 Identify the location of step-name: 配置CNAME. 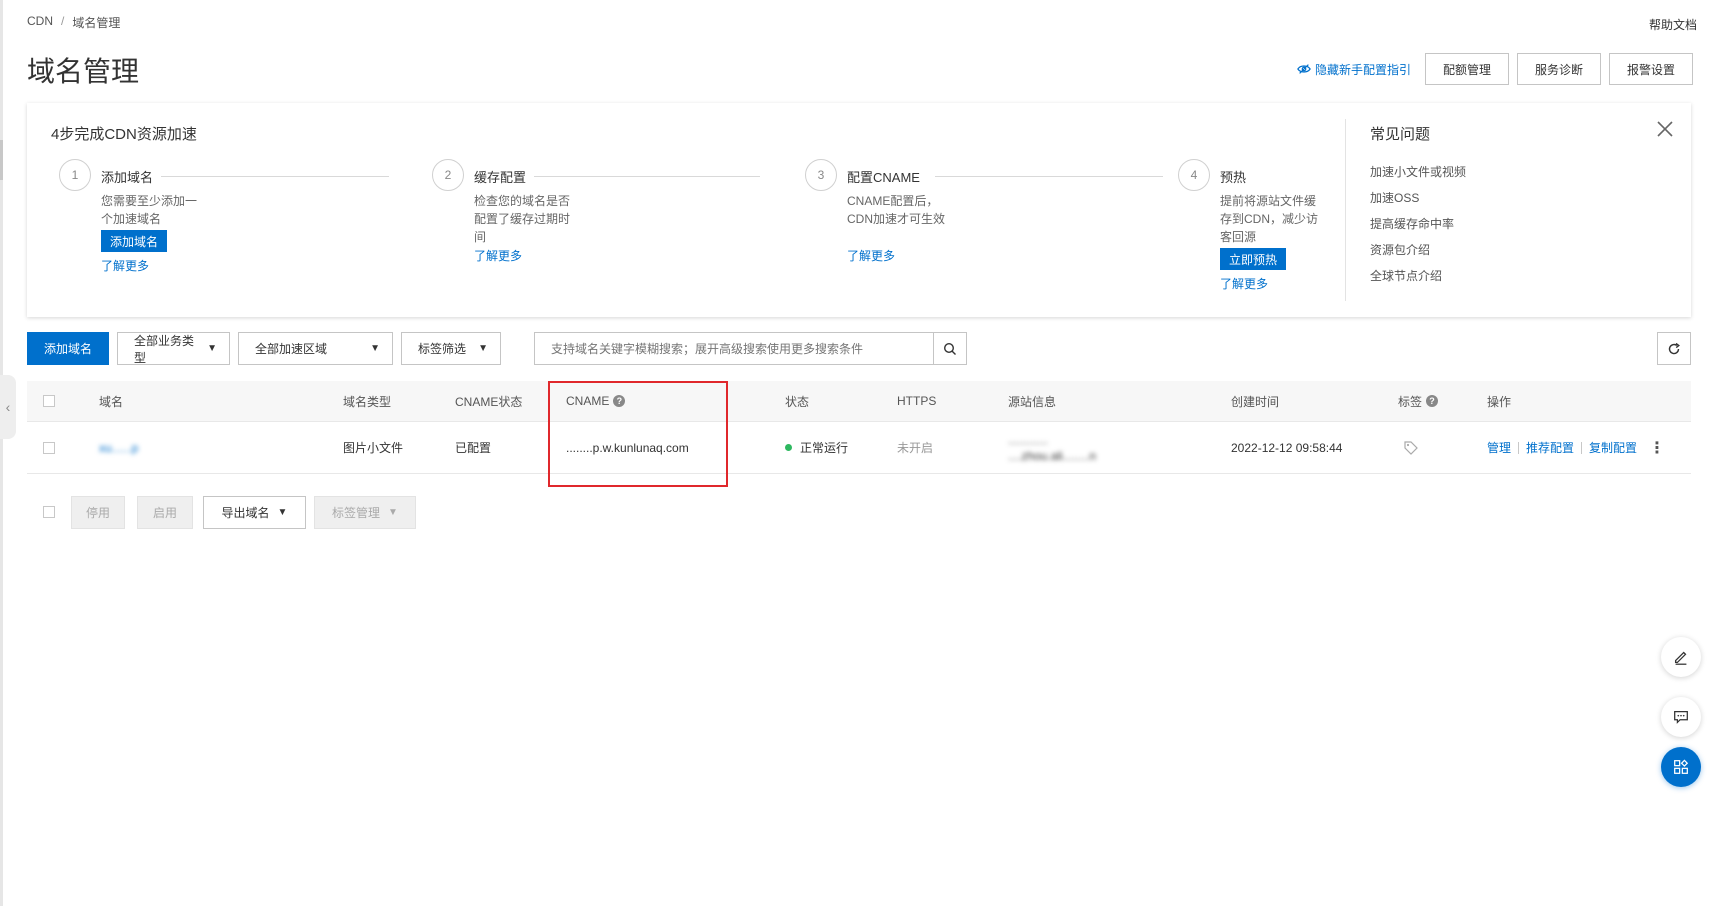
(883, 177).